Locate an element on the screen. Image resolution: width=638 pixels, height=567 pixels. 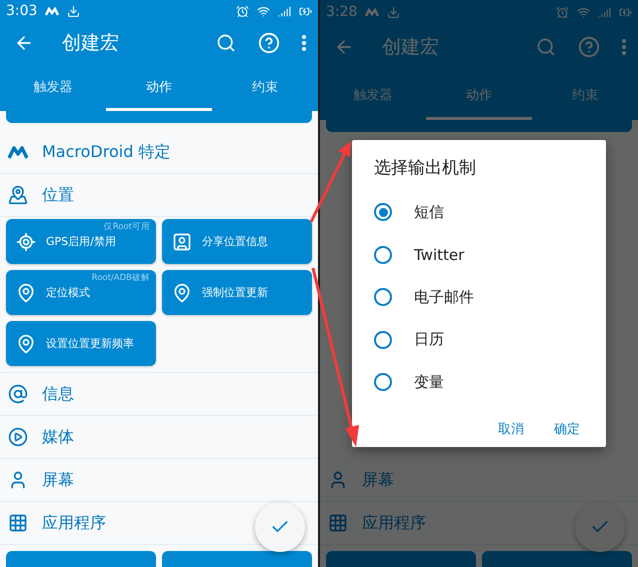
action-button: 强制位置更新 is located at coordinates (237, 292).